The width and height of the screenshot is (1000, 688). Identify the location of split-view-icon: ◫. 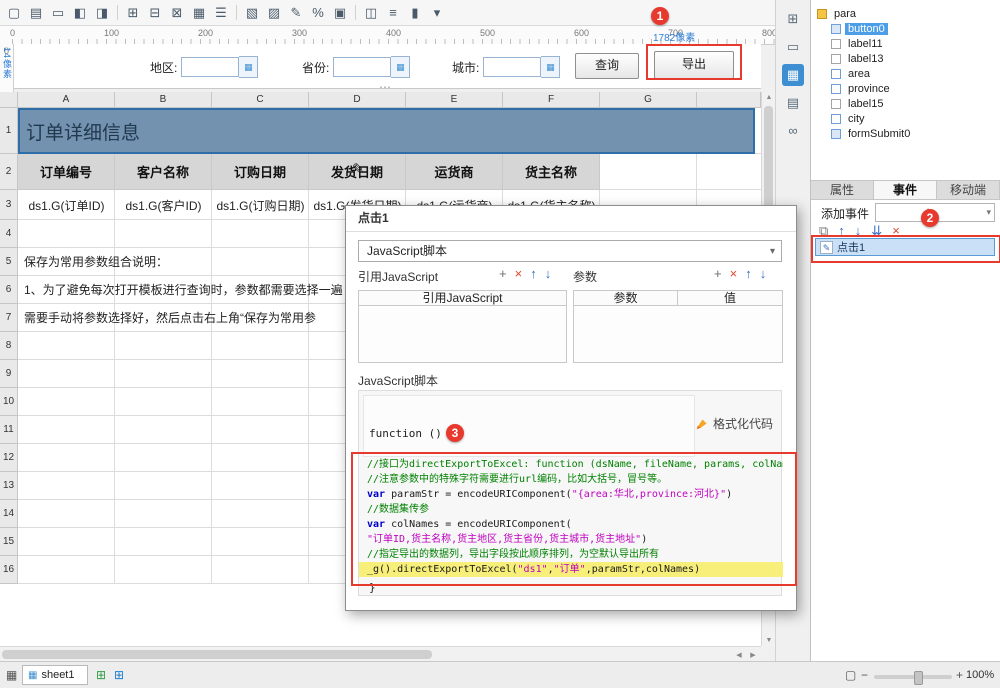
(371, 13).